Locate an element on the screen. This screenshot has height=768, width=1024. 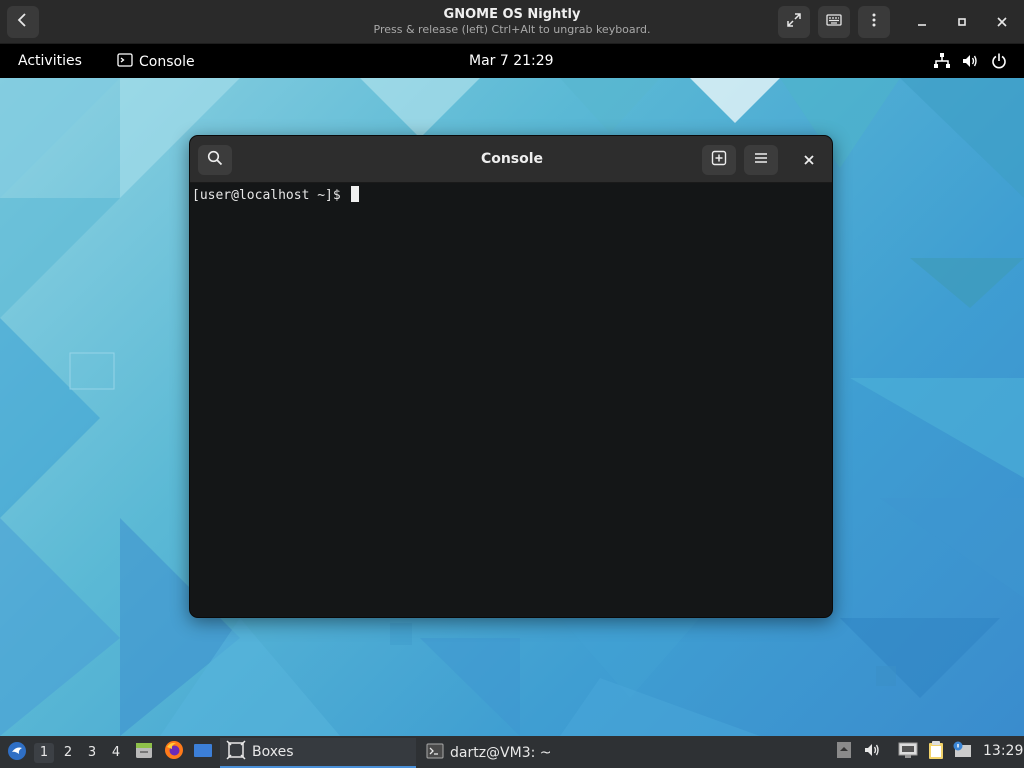
search-button is located at coordinates (215, 160).